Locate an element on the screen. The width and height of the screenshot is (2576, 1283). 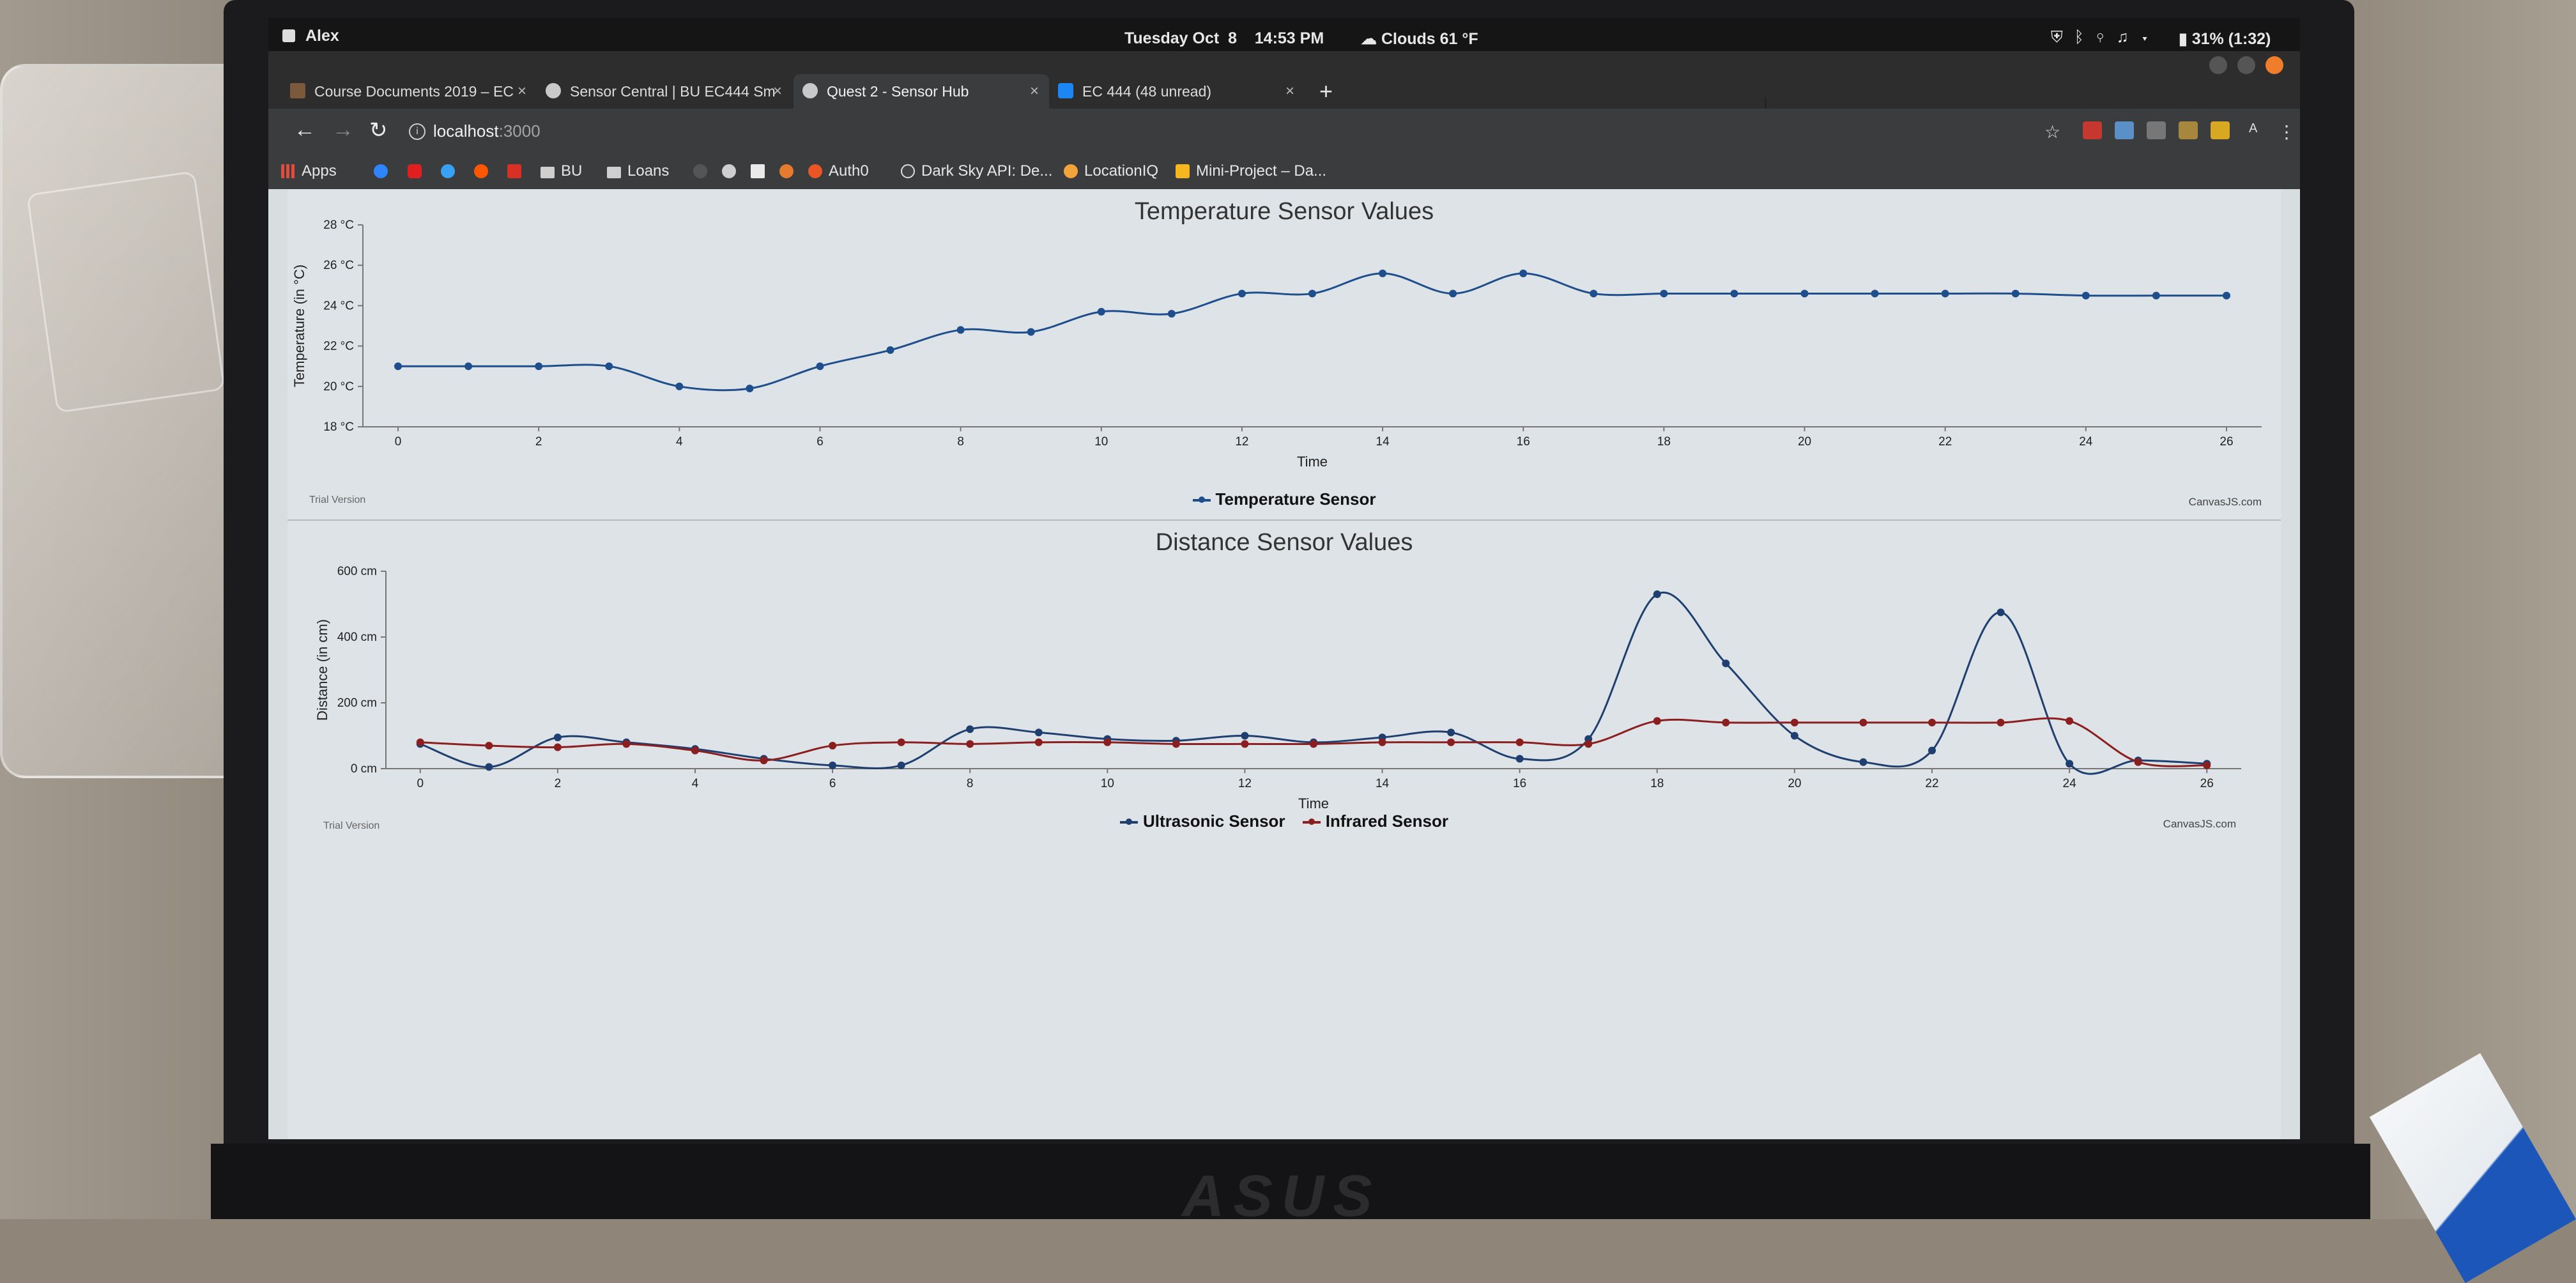
tab-course-documents: Course Documents 2019 – EC × is located at coordinates (409, 91).